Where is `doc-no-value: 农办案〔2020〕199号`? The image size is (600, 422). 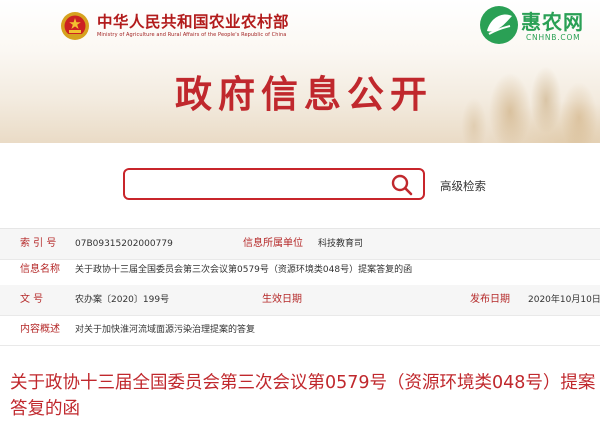 doc-no-value: 农办案〔2020〕199号 is located at coordinates (122, 300).